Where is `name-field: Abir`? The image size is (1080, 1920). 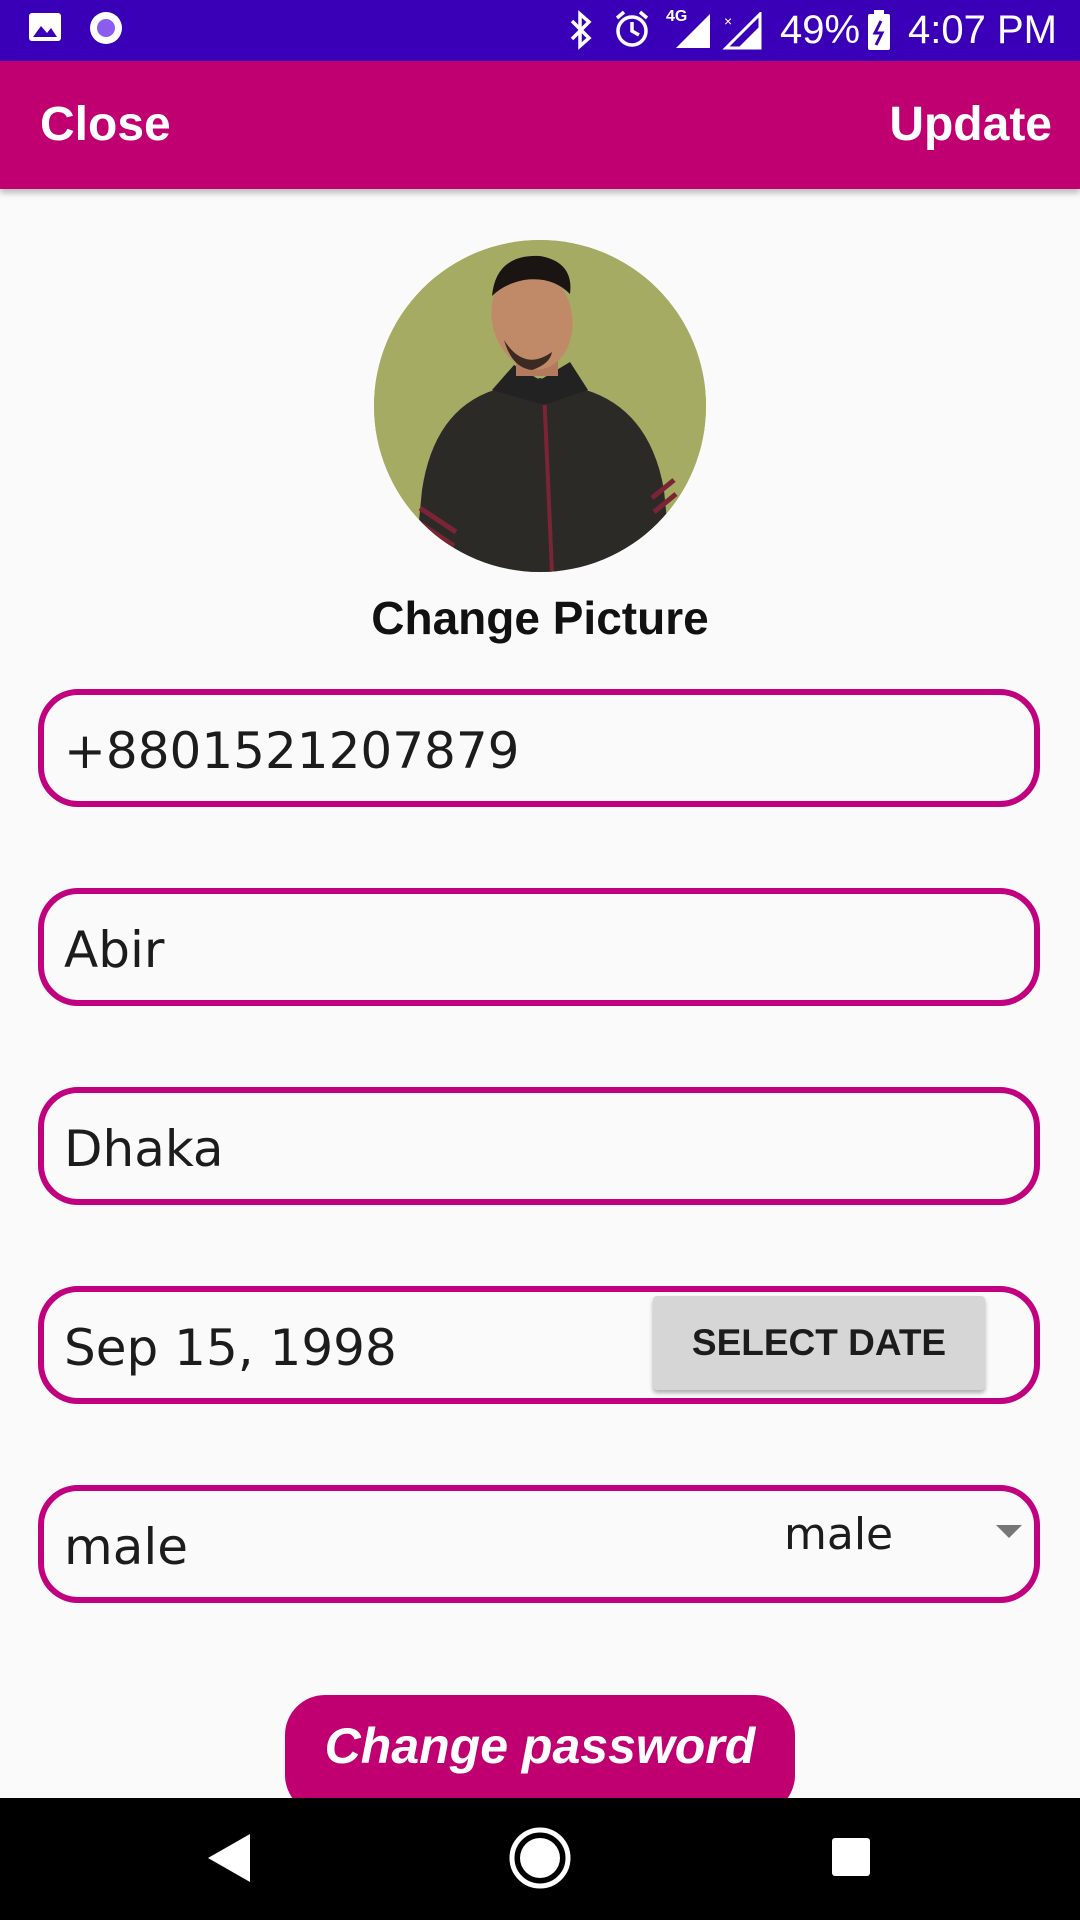
name-field: Abir is located at coordinates (539, 947).